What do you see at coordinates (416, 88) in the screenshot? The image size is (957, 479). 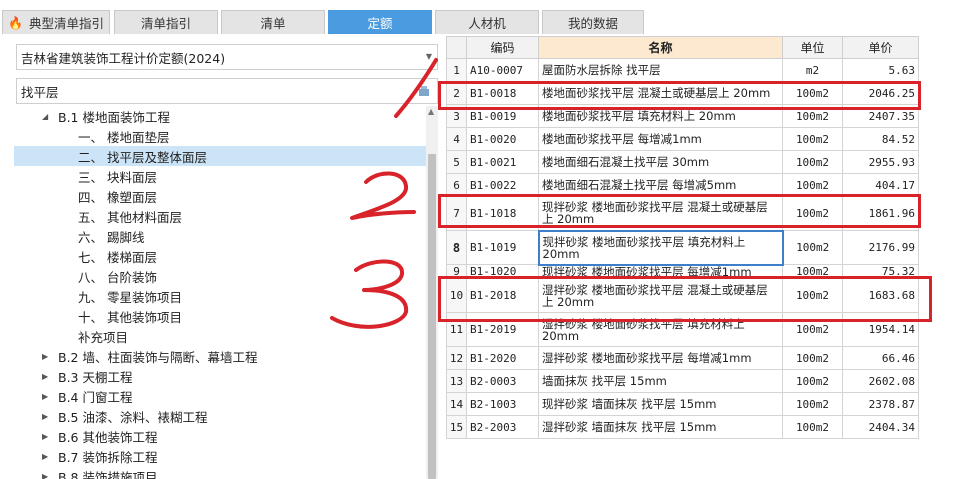 I see `slash-mark` at bounding box center [416, 88].